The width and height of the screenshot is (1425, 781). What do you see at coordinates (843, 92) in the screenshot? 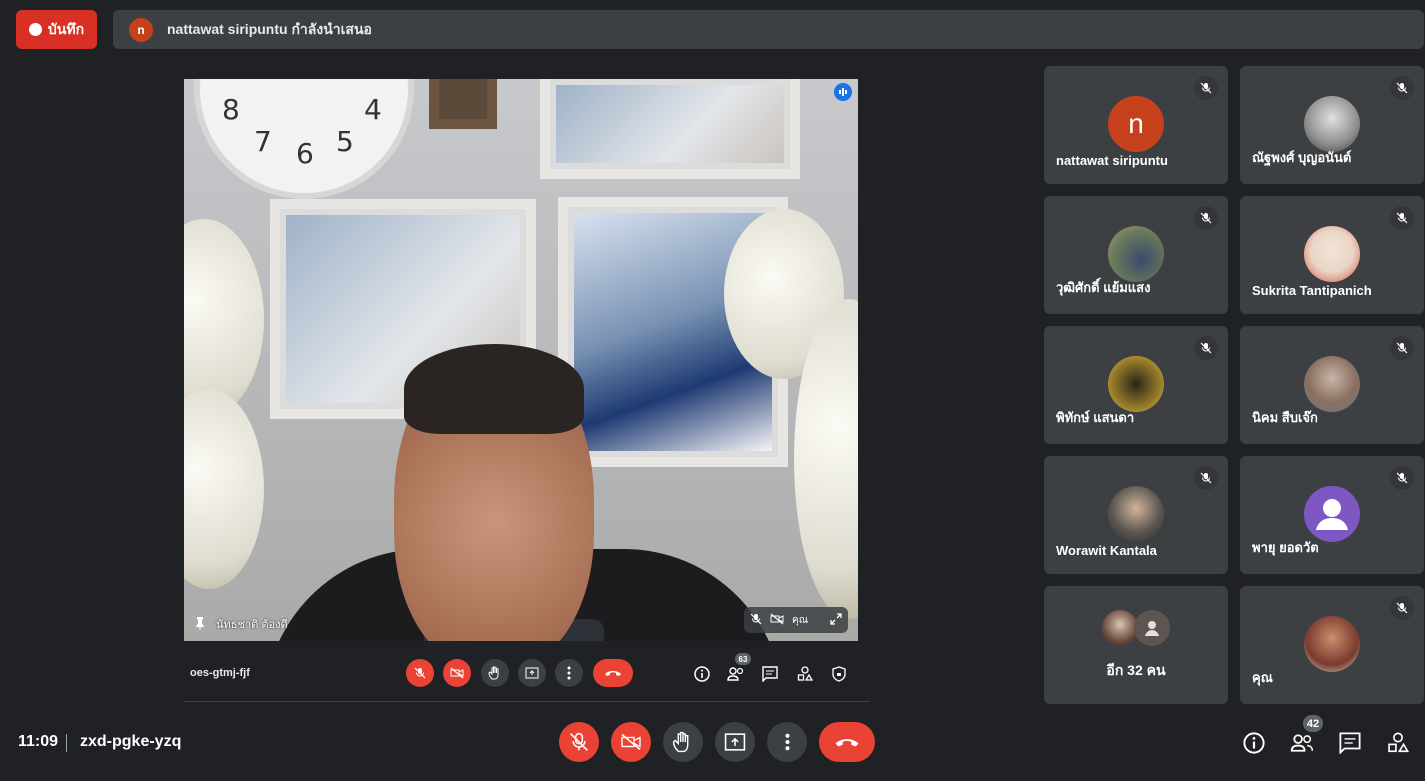
I see `speaking-indicator-icon` at bounding box center [843, 92].